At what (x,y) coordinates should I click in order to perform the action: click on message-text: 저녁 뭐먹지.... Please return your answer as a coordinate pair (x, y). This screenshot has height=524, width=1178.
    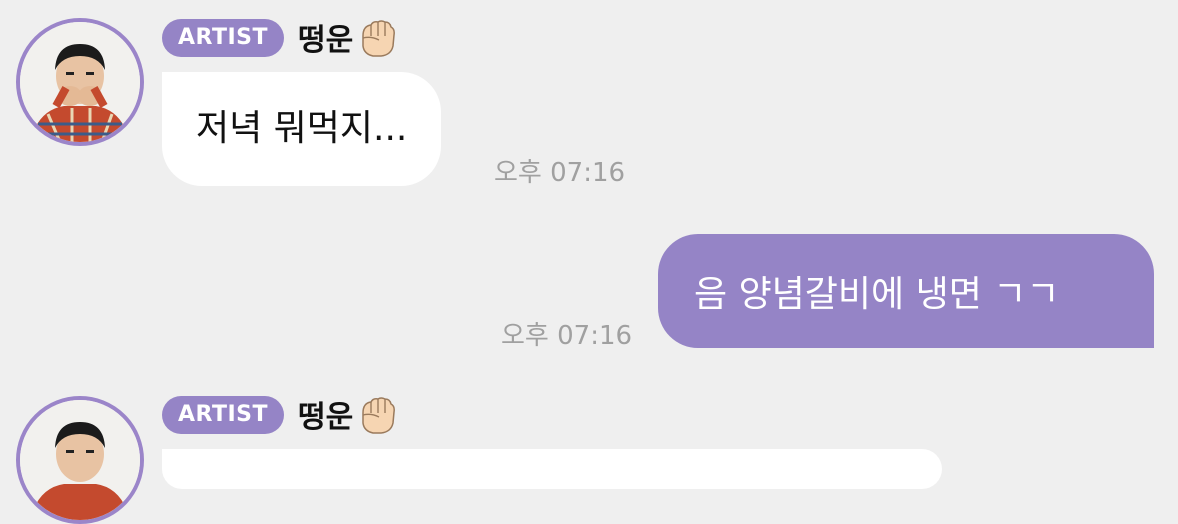
    Looking at the image, I should click on (302, 128).